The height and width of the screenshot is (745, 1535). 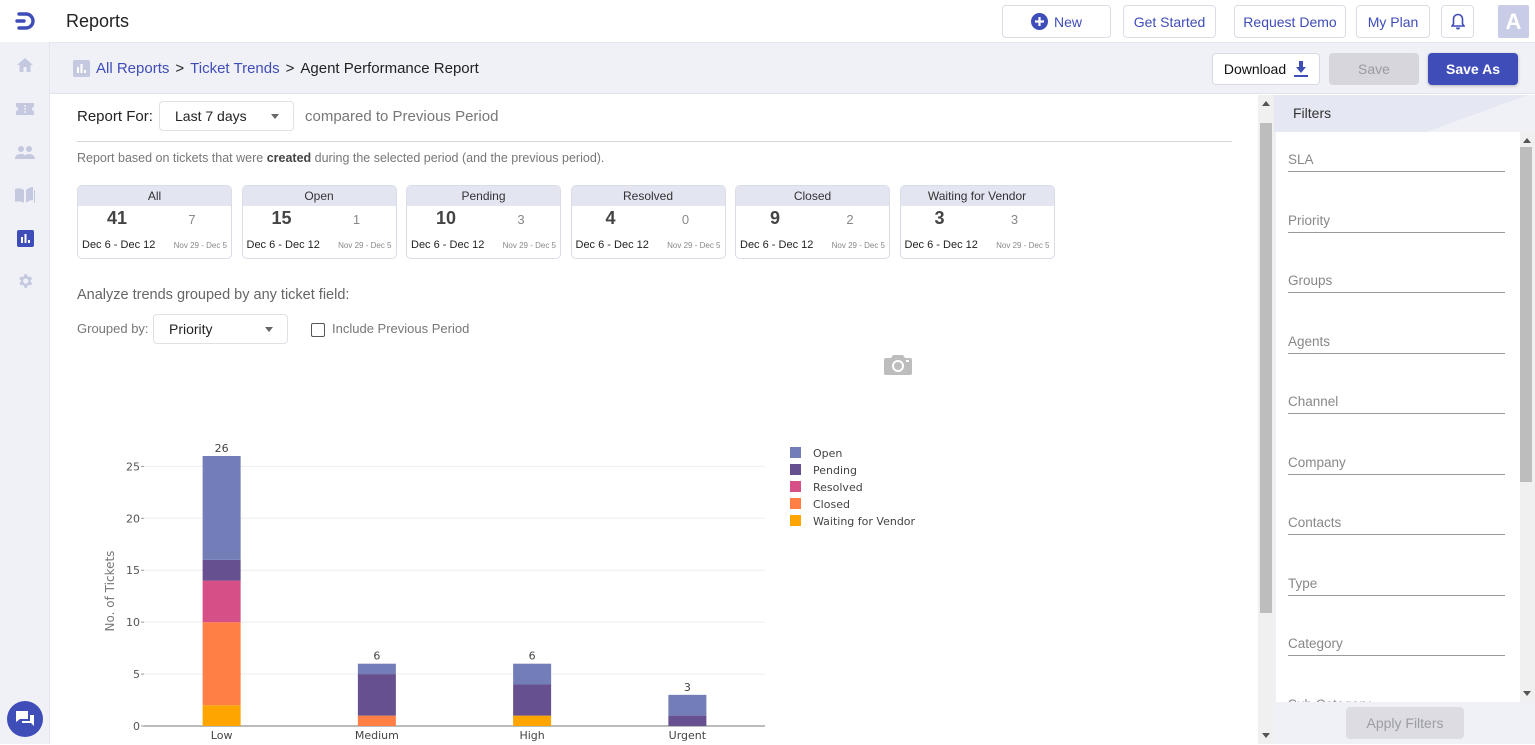 I want to click on breadcrumb-all-reports: All Reports, so click(x=132, y=68).